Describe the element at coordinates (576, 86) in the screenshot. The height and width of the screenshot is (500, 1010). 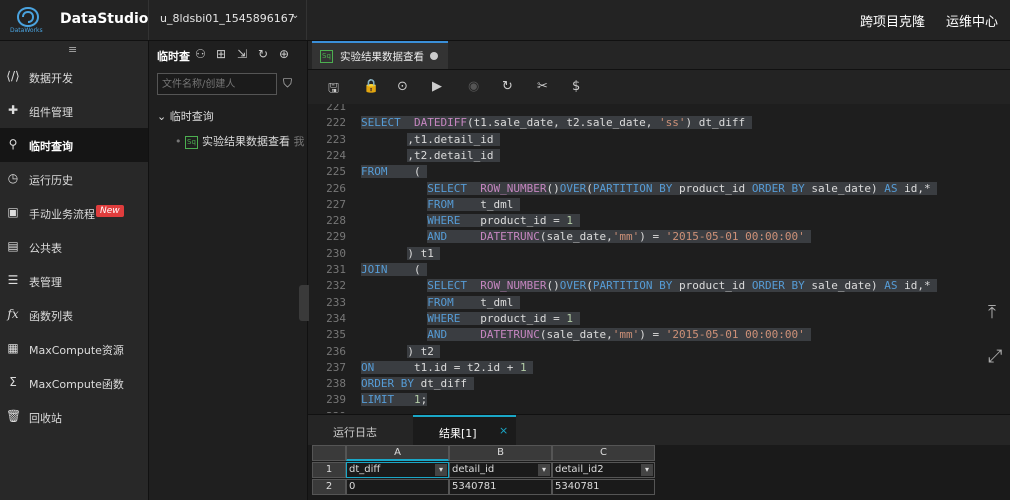
I see `cost-estimate-icon: $` at that location.